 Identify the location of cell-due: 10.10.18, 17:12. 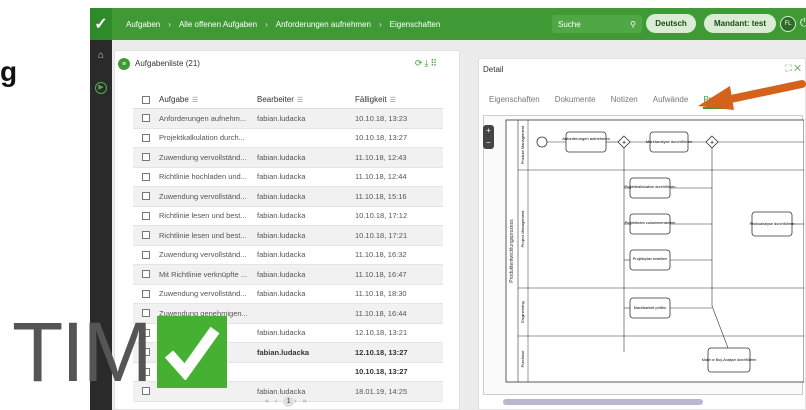
(381, 216).